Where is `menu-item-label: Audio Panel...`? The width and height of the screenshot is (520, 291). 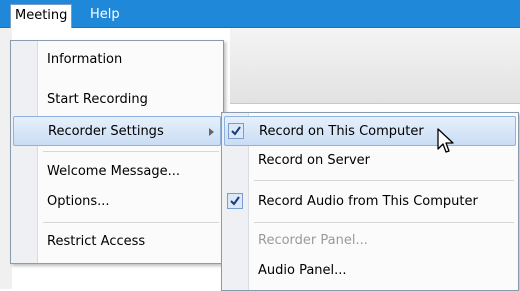 menu-item-label: Audio Panel... is located at coordinates (302, 270).